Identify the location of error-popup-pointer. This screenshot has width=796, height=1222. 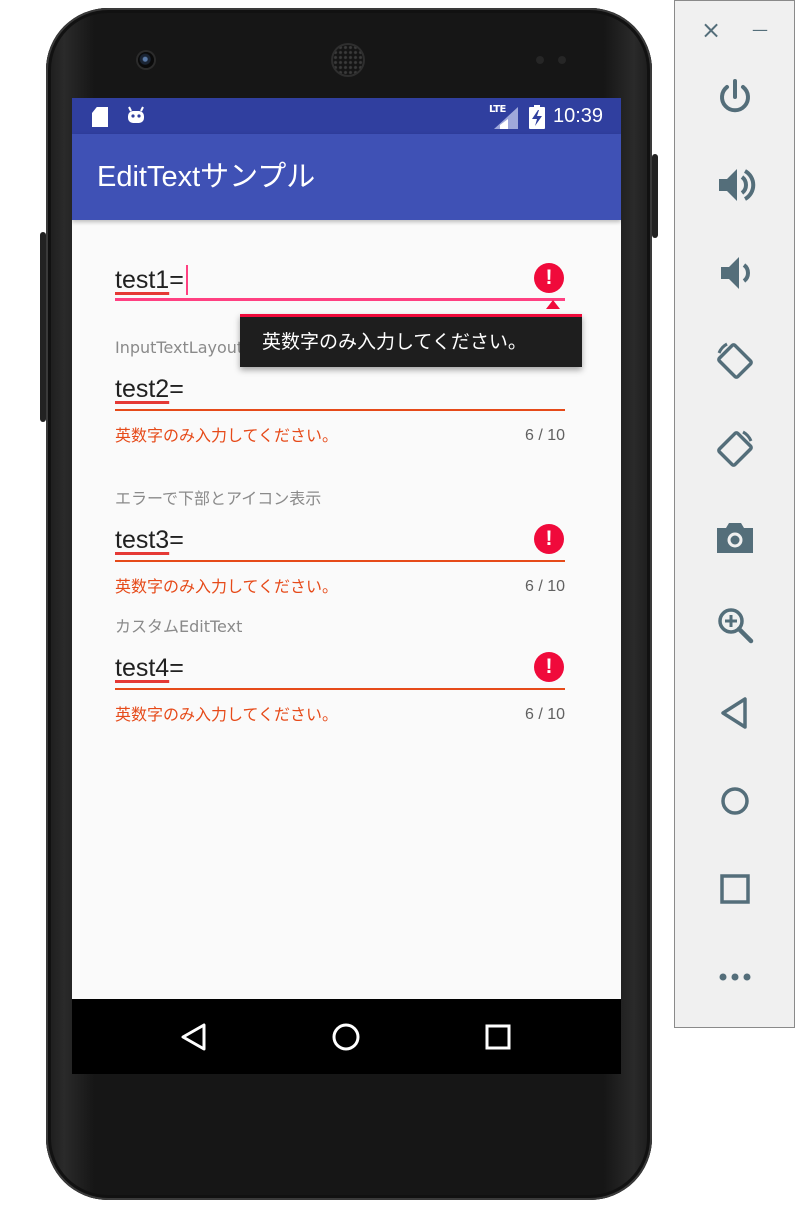
(553, 304).